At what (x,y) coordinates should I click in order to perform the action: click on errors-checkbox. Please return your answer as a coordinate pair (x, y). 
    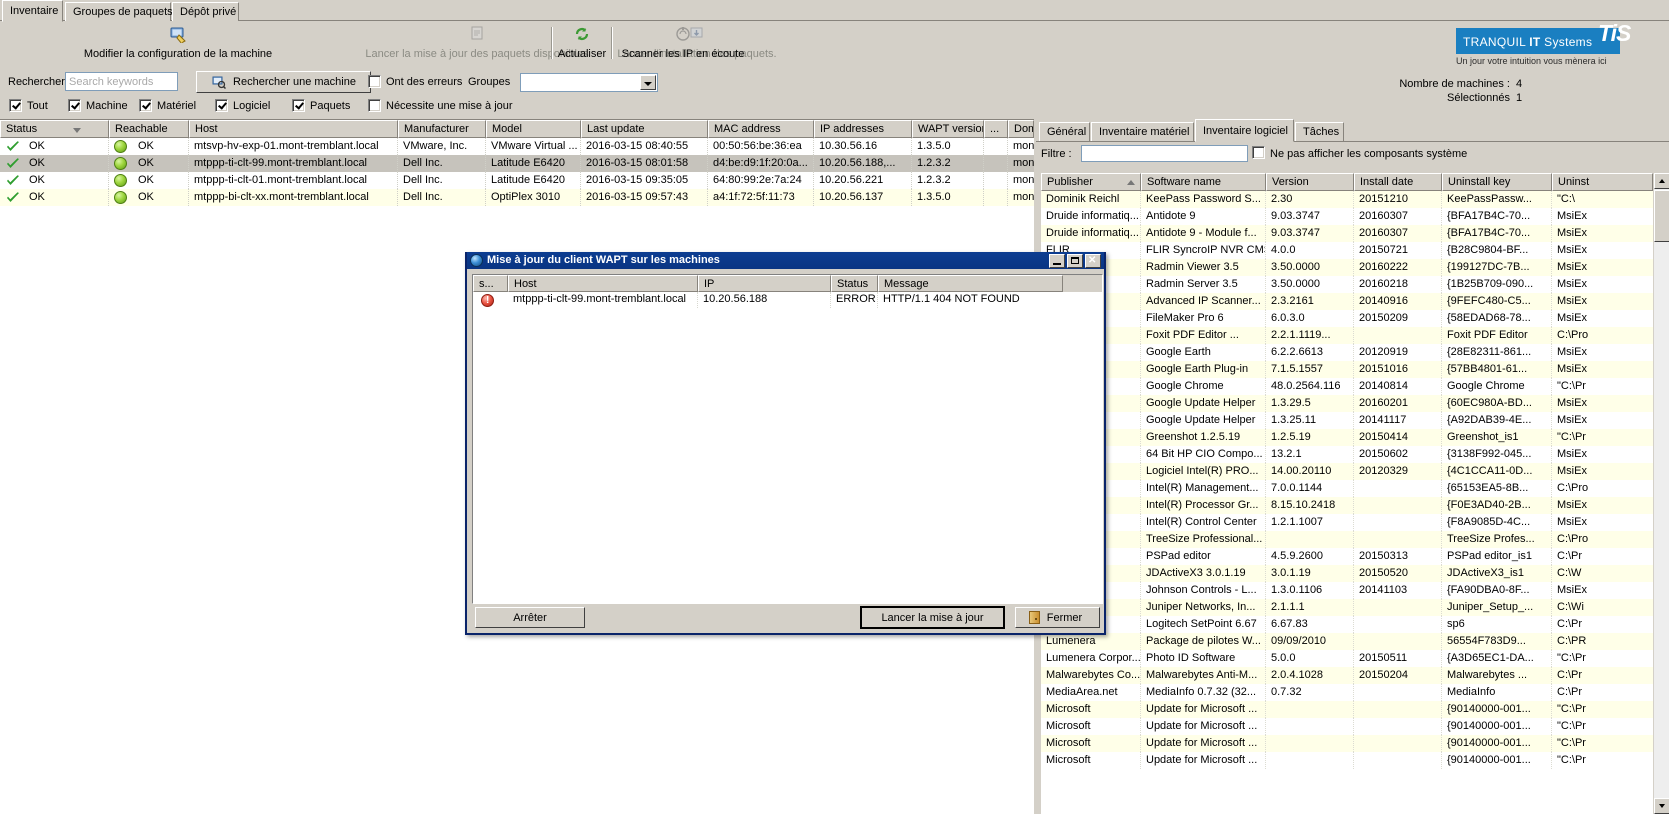
    Looking at the image, I should click on (374, 81).